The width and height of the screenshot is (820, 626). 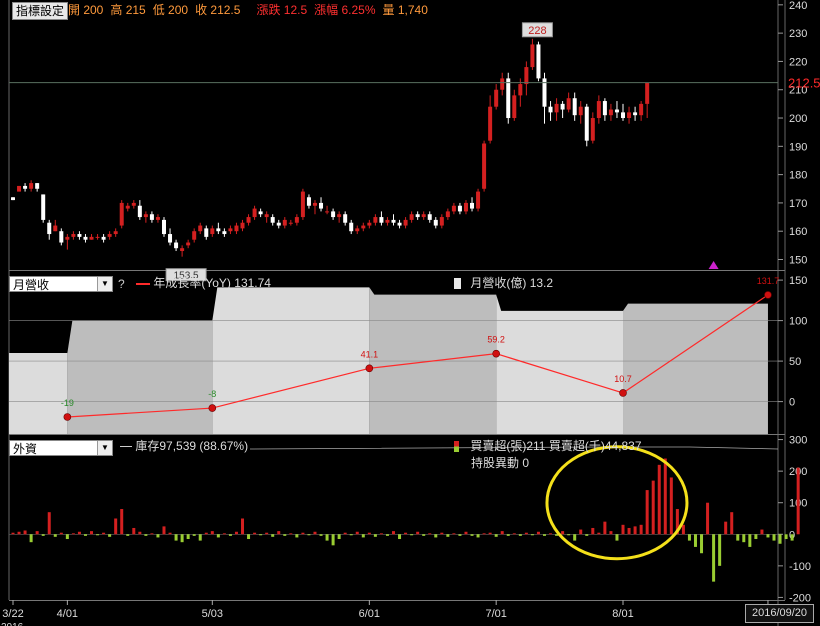 What do you see at coordinates (526, 463) in the screenshot?
I see `holding-change-value: 0` at bounding box center [526, 463].